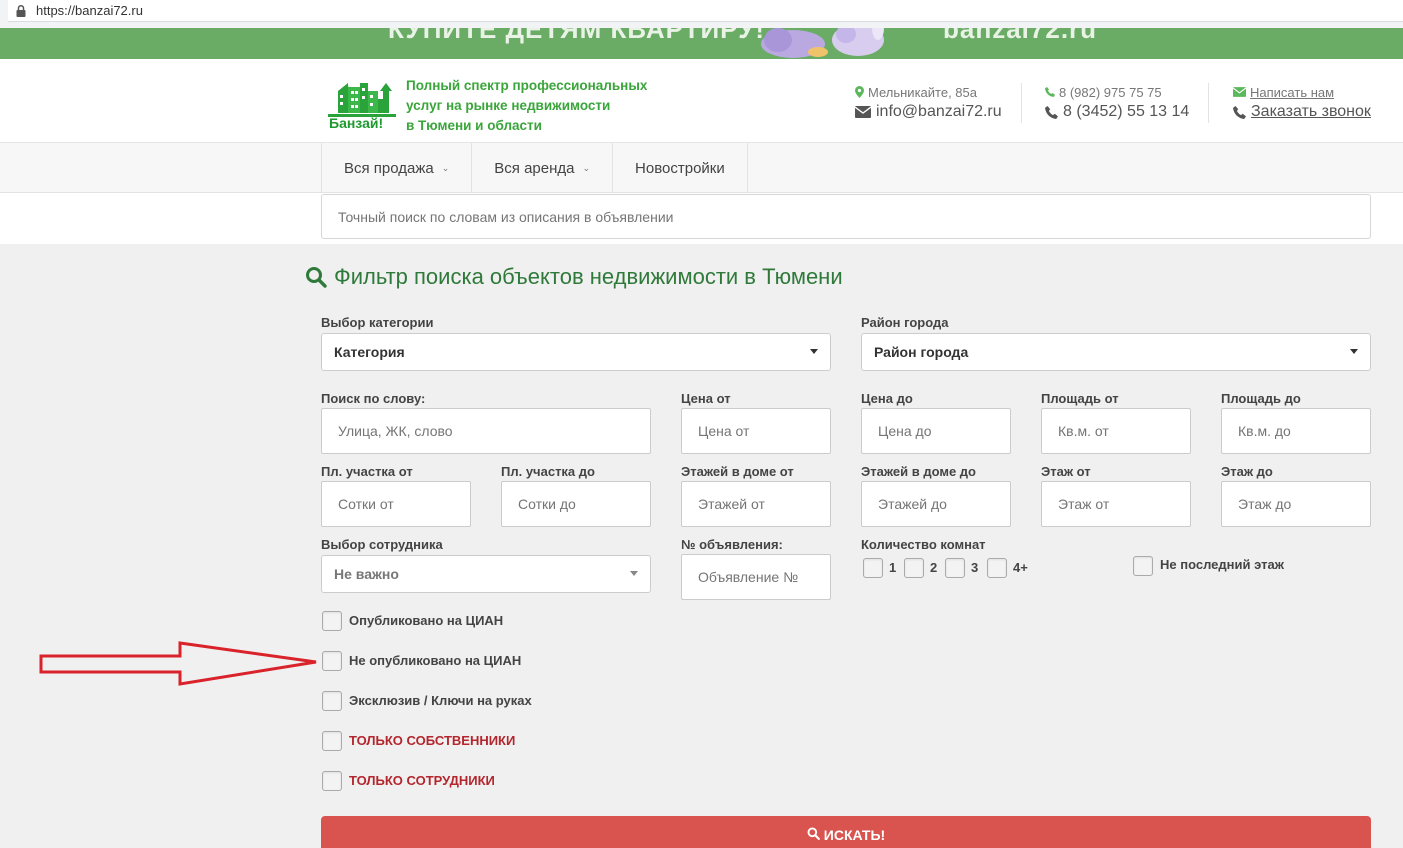 The width and height of the screenshot is (1403, 848). Describe the element at coordinates (1126, 112) in the screenshot. I see `main-phone-text: 8 (3452) 55 13 14` at that location.